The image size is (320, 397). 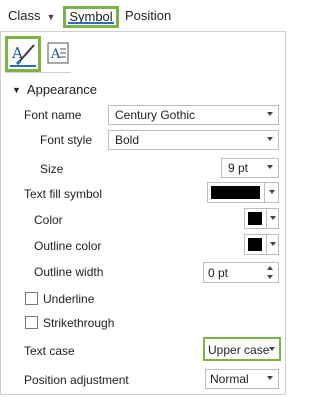 What do you see at coordinates (52, 169) in the screenshot?
I see `size-label: Size` at bounding box center [52, 169].